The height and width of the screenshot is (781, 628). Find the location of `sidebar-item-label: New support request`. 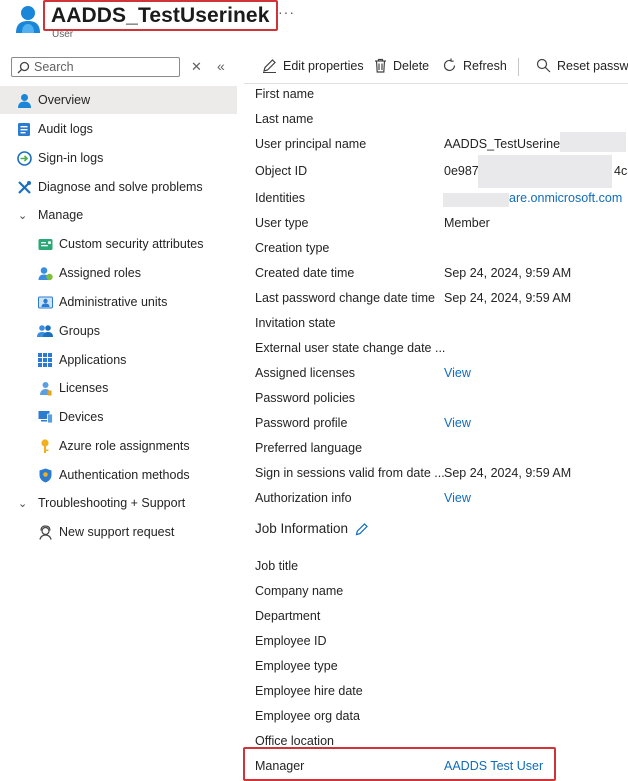

sidebar-item-label: New support request is located at coordinates (117, 532).